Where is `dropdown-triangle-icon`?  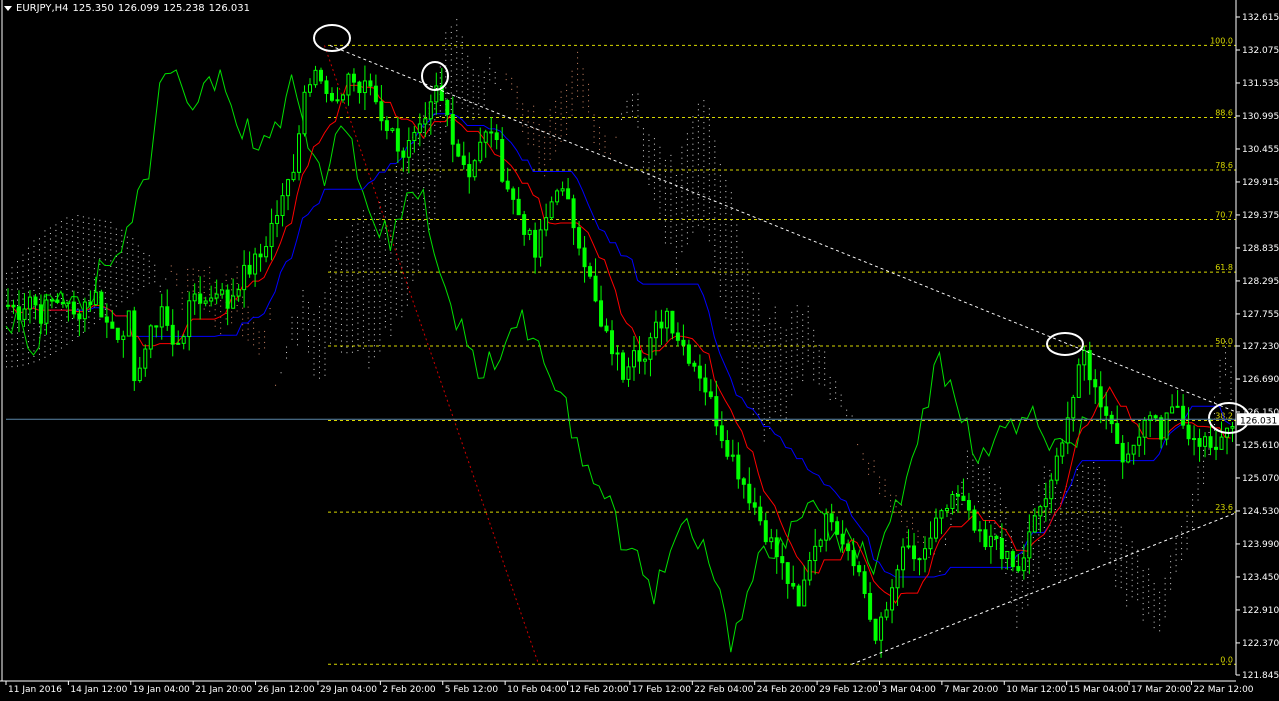
dropdown-triangle-icon is located at coordinates (8, 8).